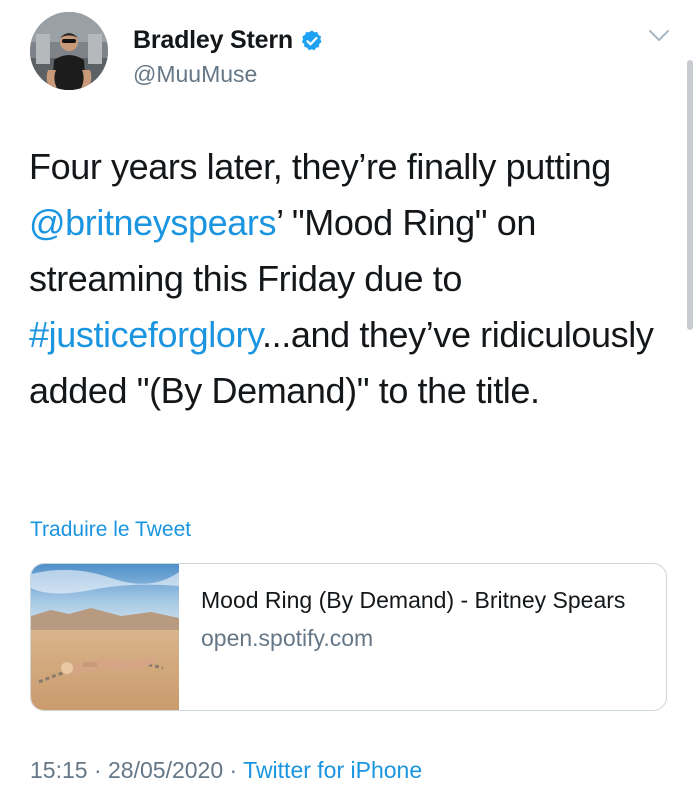 This screenshot has height=800, width=699. I want to click on scrollbar, so click(690, 195).